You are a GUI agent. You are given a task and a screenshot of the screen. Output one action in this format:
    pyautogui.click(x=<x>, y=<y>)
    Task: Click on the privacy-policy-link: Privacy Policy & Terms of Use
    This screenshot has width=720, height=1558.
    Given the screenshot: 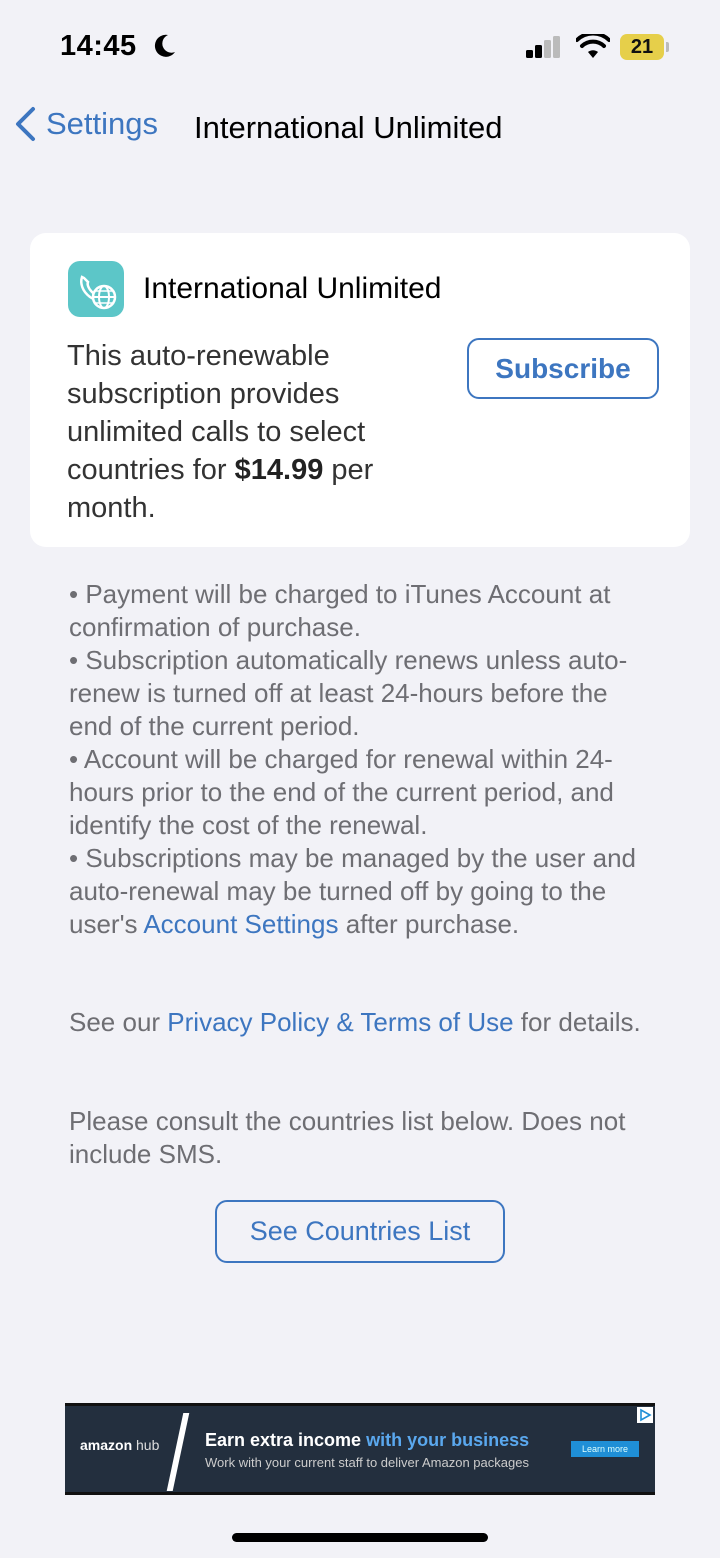 What is the action you would take?
    pyautogui.click(x=340, y=1022)
    